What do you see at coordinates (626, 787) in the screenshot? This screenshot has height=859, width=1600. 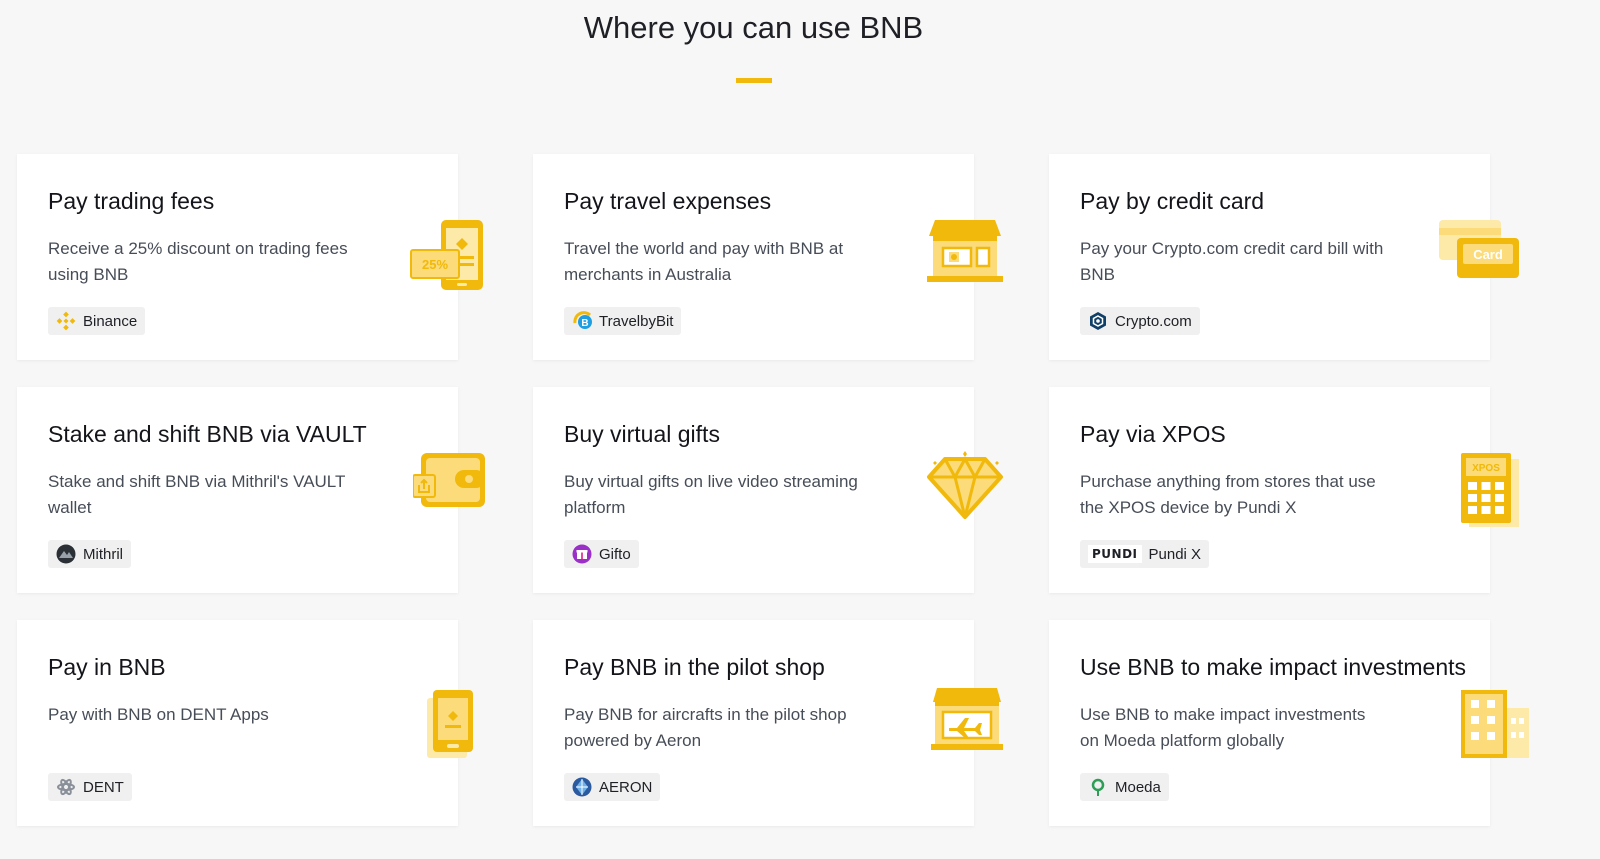 I see `partner-name: AERON` at bounding box center [626, 787].